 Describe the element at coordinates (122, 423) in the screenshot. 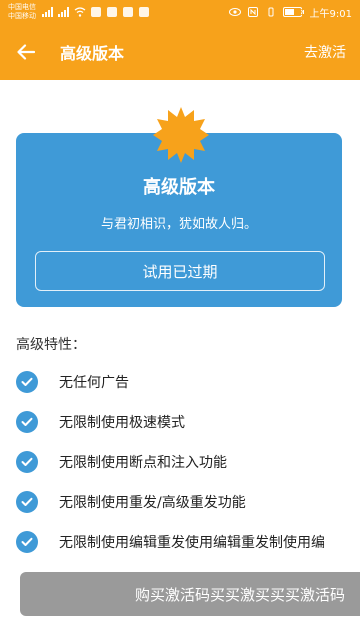

I see `feature-text: 无限制使用极速模式` at that location.